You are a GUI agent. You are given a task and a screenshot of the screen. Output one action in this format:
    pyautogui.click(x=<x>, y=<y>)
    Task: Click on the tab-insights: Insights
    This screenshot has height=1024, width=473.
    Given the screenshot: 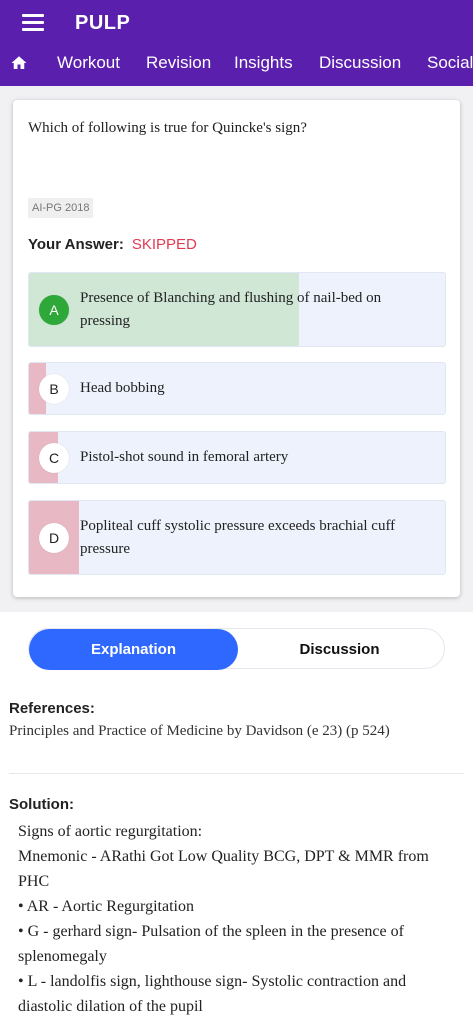 What is the action you would take?
    pyautogui.click(x=263, y=63)
    